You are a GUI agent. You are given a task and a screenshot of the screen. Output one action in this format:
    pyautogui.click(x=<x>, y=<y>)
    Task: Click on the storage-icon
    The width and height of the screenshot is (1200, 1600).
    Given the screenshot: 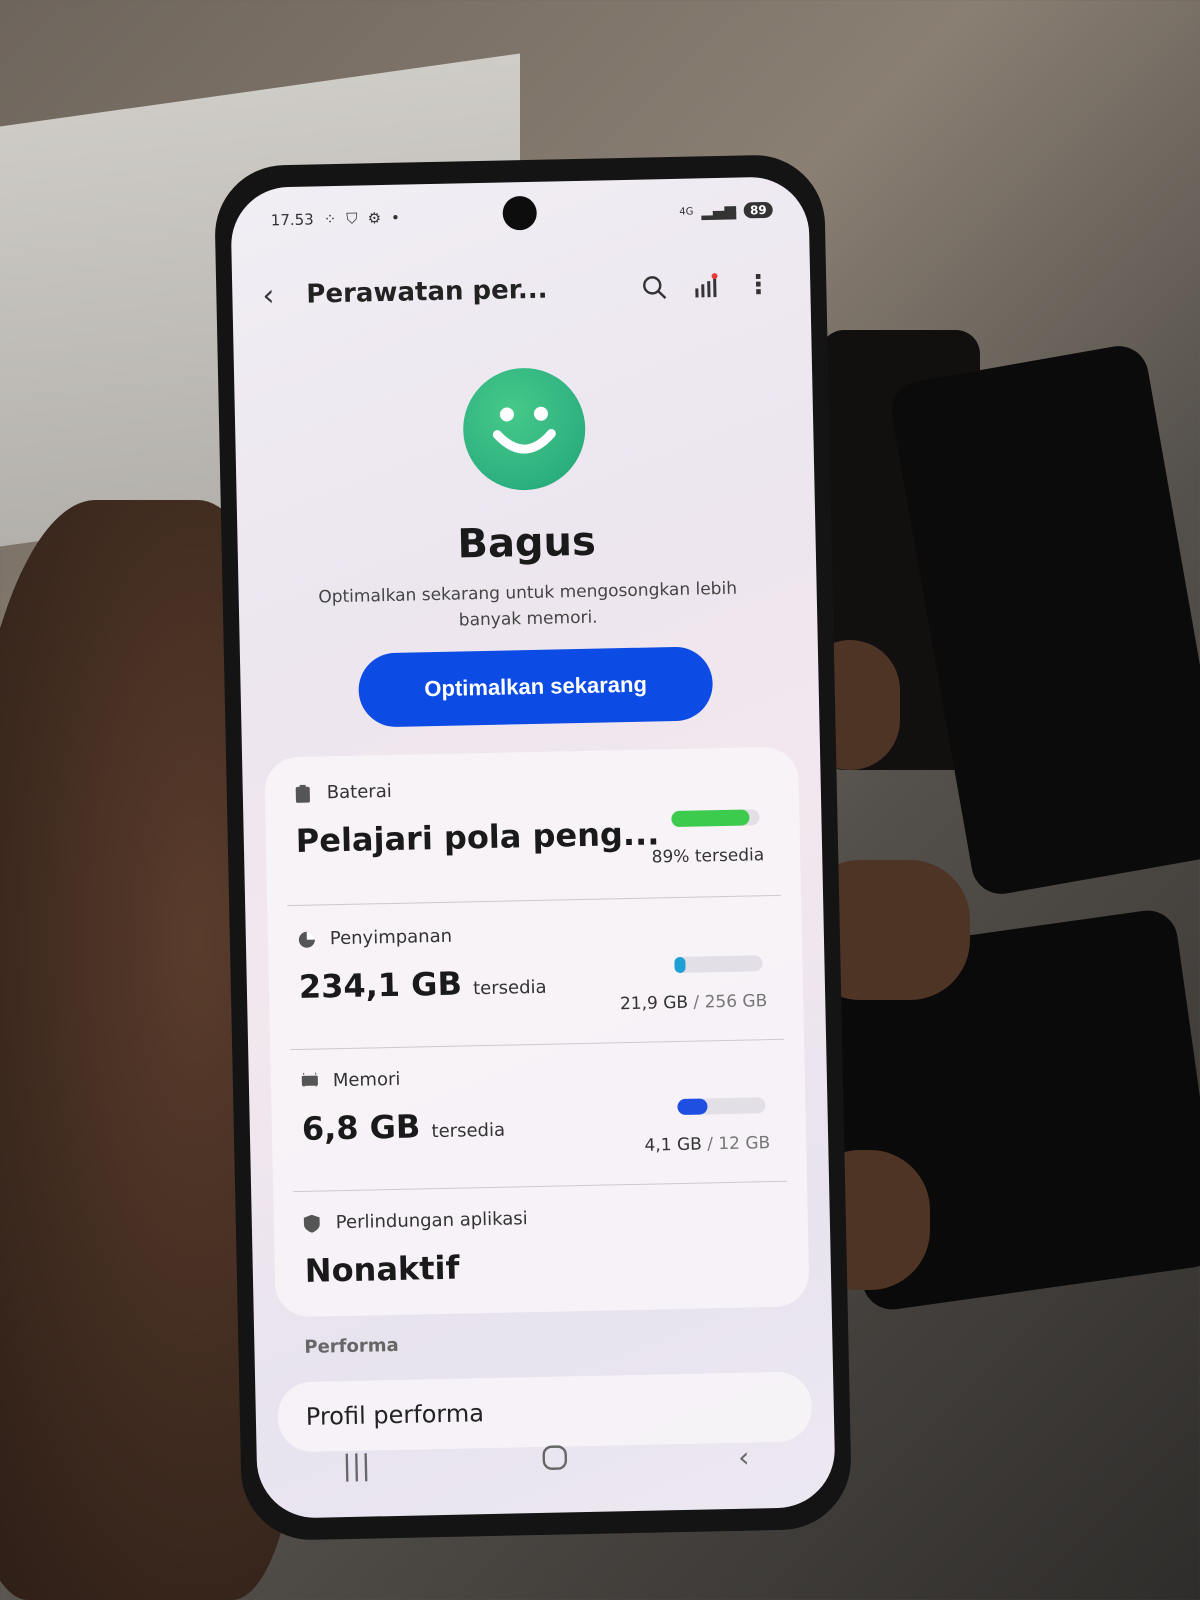 What is the action you would take?
    pyautogui.click(x=307, y=939)
    